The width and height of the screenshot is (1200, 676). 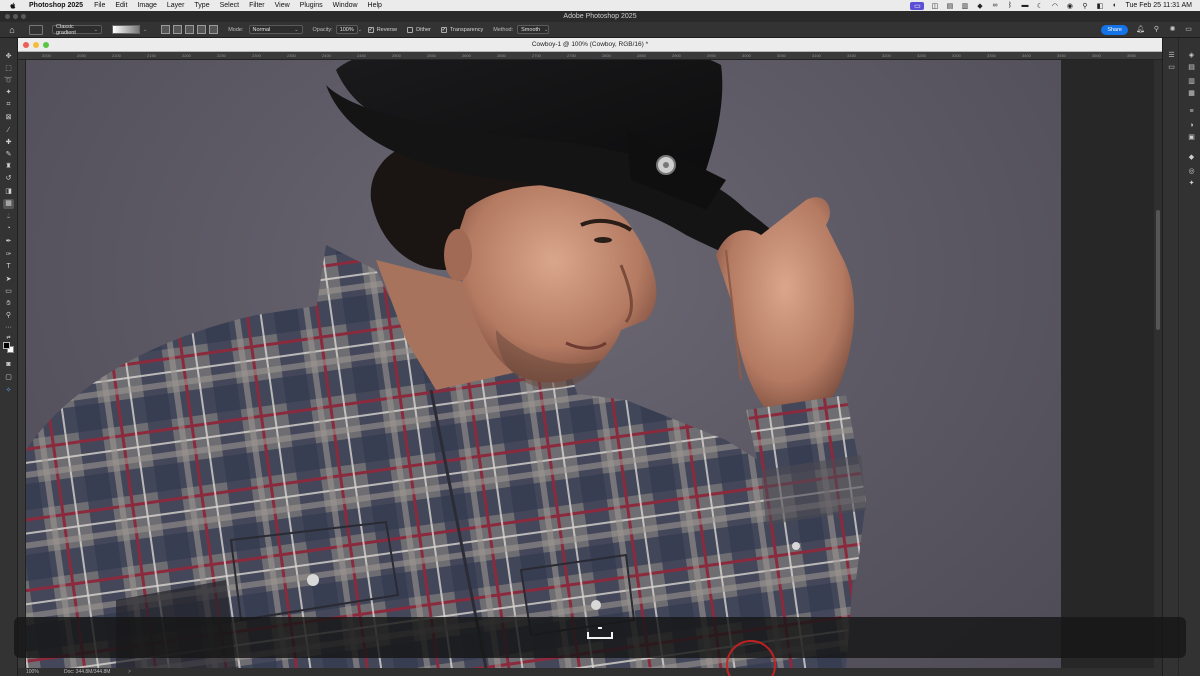 What do you see at coordinates (1084, 6) in the screenshot?
I see `spotlight-search-icon: ⚲` at bounding box center [1084, 6].